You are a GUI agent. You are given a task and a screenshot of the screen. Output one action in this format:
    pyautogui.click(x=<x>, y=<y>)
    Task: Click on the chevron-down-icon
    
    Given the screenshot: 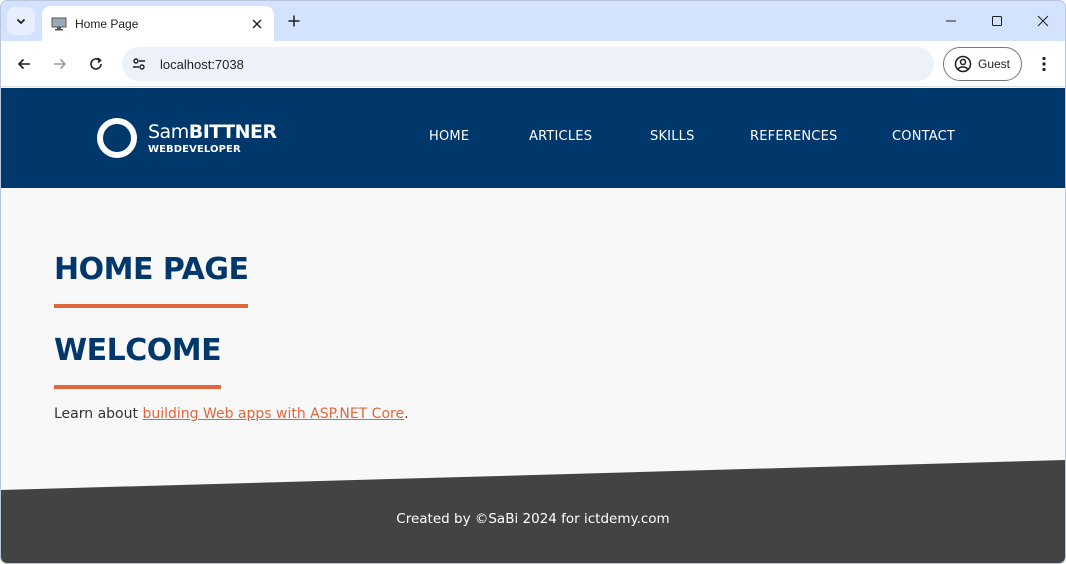 What is the action you would take?
    pyautogui.click(x=21, y=21)
    